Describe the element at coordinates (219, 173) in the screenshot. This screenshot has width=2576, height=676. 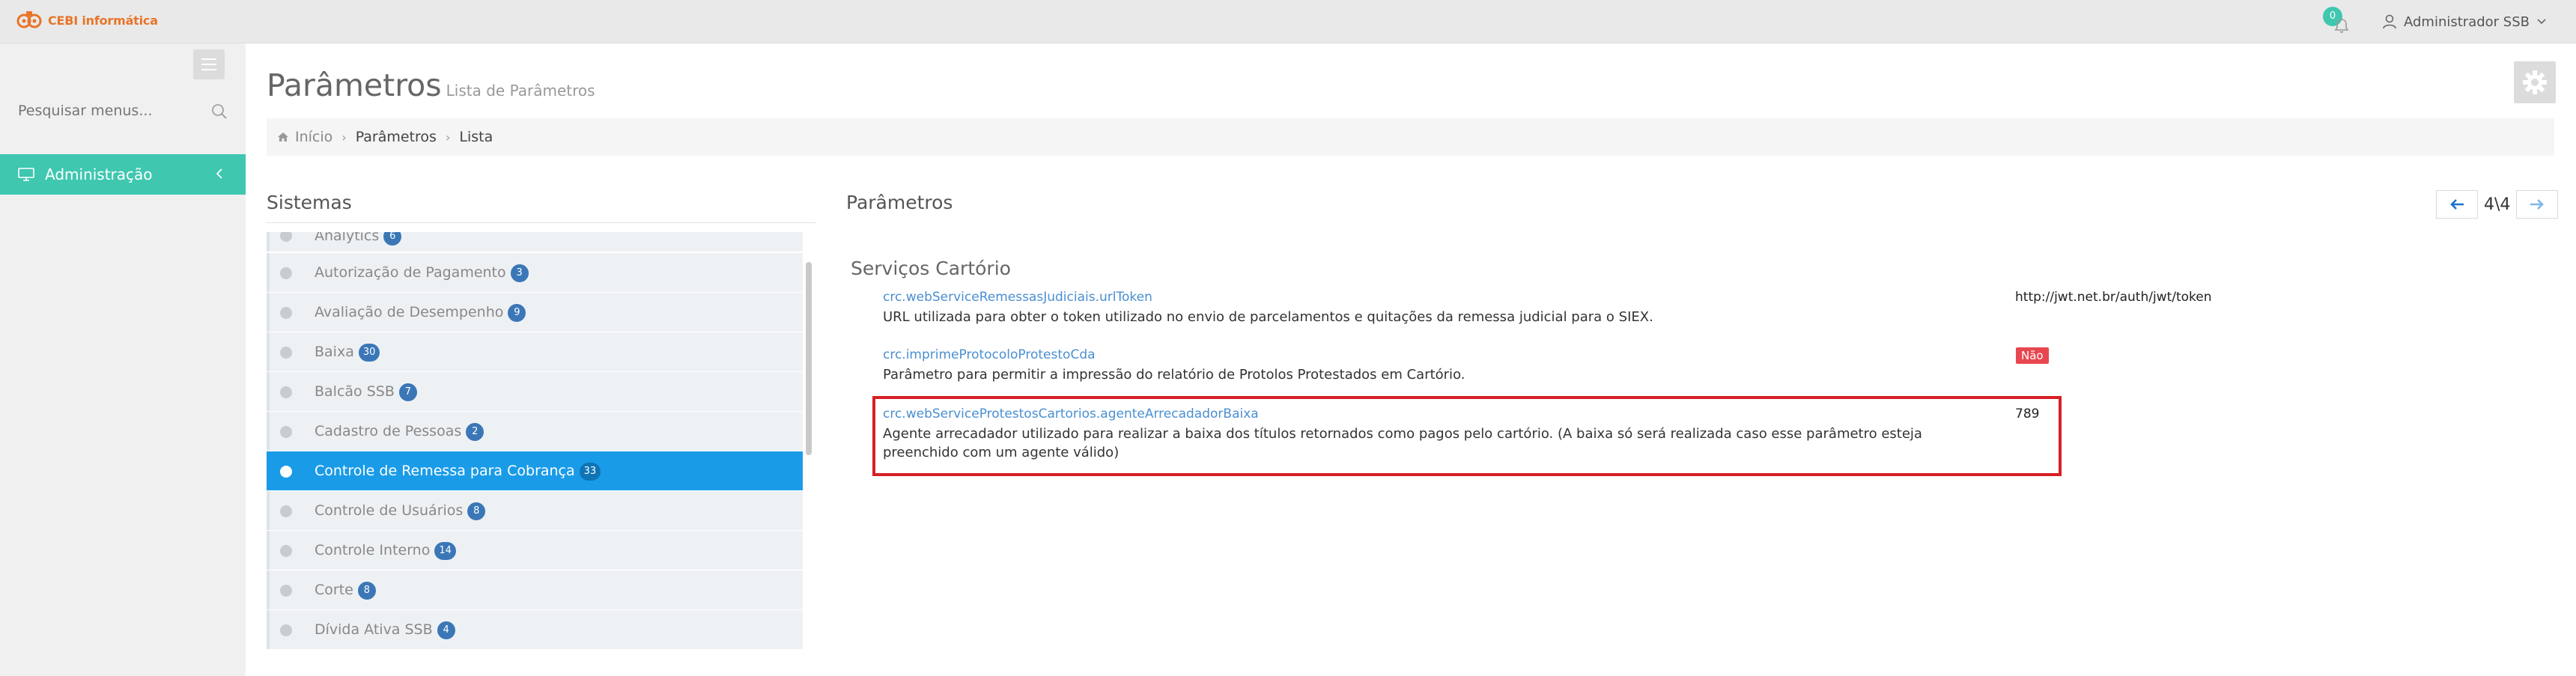
I see `chevron-left-icon` at that location.